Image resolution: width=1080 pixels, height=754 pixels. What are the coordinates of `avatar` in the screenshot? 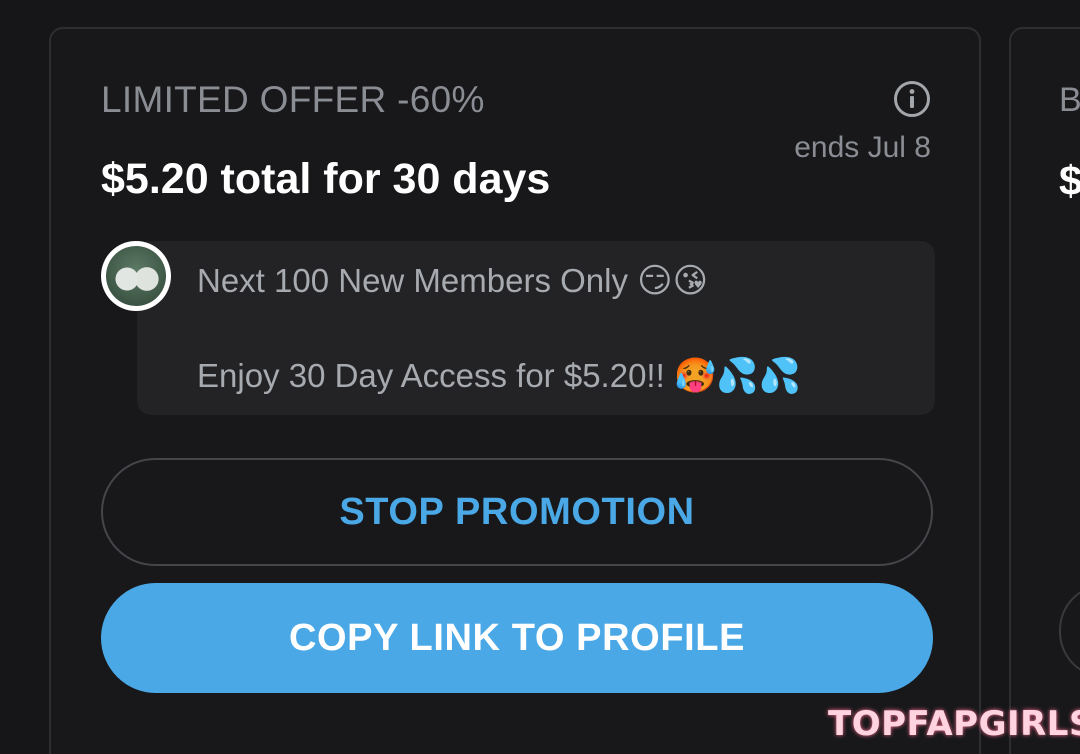 It's located at (136, 276).